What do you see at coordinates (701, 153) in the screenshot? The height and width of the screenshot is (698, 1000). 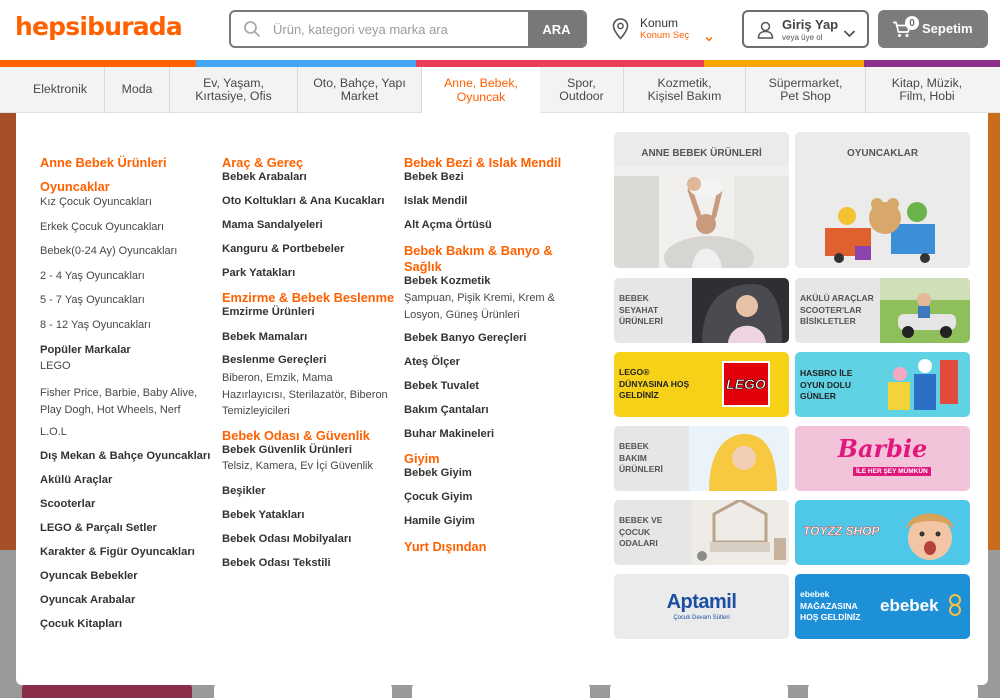 I see `tile-title: ANNE BEBEK ÜRÜNLERİ` at bounding box center [701, 153].